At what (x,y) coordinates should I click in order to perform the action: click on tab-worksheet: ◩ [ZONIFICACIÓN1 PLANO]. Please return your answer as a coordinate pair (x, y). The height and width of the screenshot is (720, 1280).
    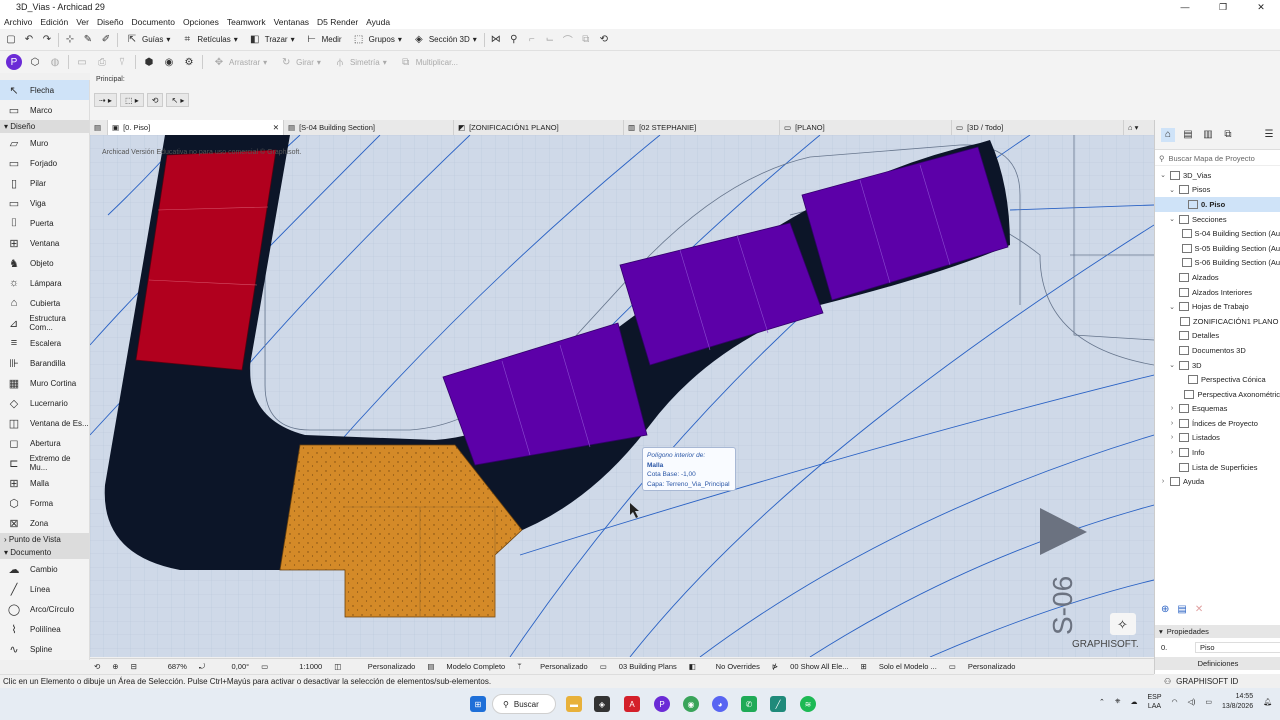
    Looking at the image, I should click on (539, 127).